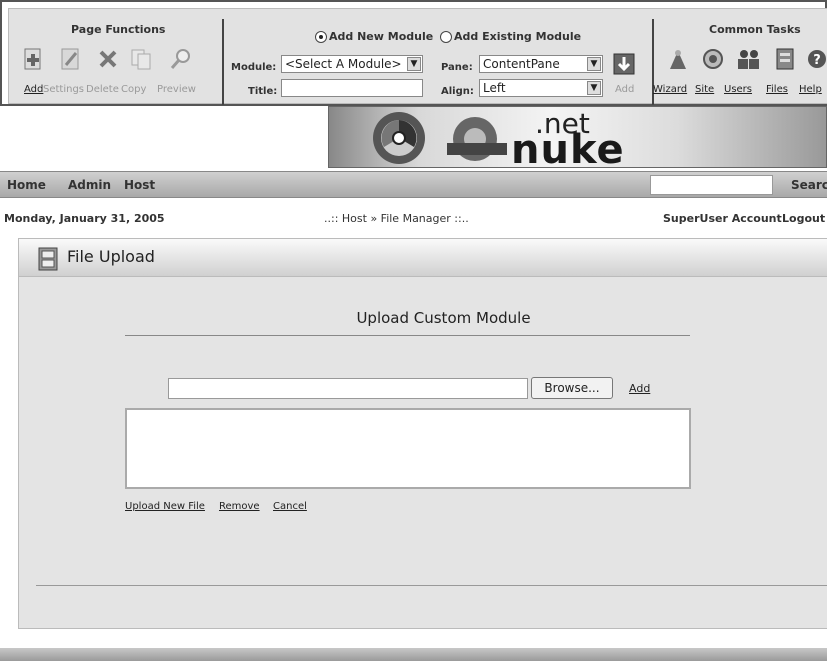 This screenshot has width=827, height=661. I want to click on page-functions-header: Page Functions, so click(118, 29).